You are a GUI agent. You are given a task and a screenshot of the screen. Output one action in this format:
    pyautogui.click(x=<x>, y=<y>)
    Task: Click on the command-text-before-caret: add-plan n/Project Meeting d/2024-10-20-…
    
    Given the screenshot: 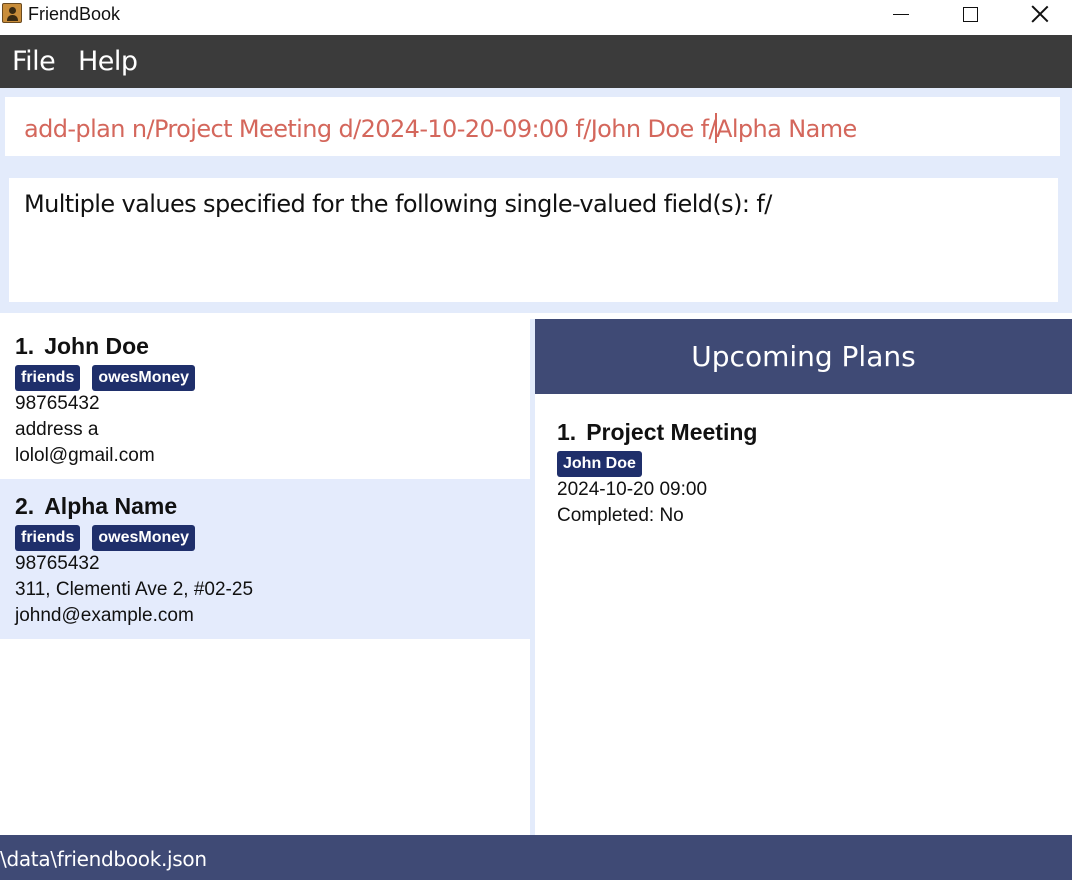 What is the action you would take?
    pyautogui.click(x=370, y=129)
    